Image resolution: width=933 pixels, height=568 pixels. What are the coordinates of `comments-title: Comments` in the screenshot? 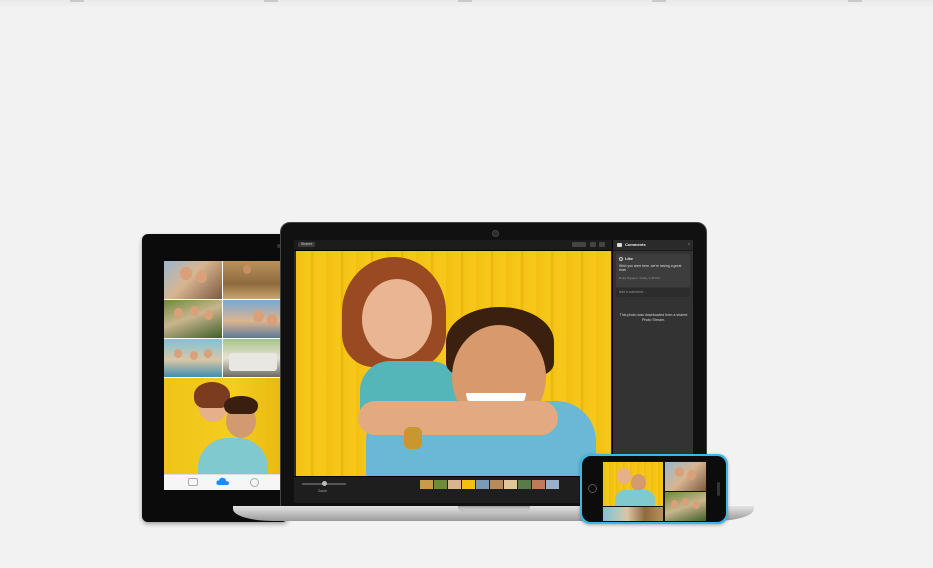 It's located at (635, 244).